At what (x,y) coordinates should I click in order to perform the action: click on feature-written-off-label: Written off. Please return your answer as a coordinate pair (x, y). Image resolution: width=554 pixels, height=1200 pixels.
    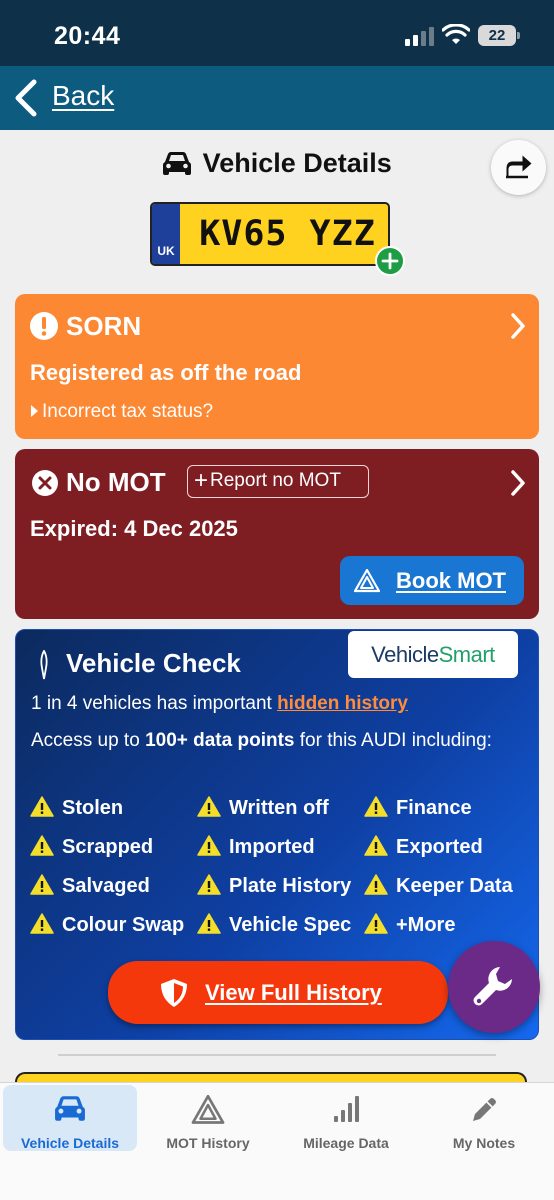
    Looking at the image, I should click on (279, 808).